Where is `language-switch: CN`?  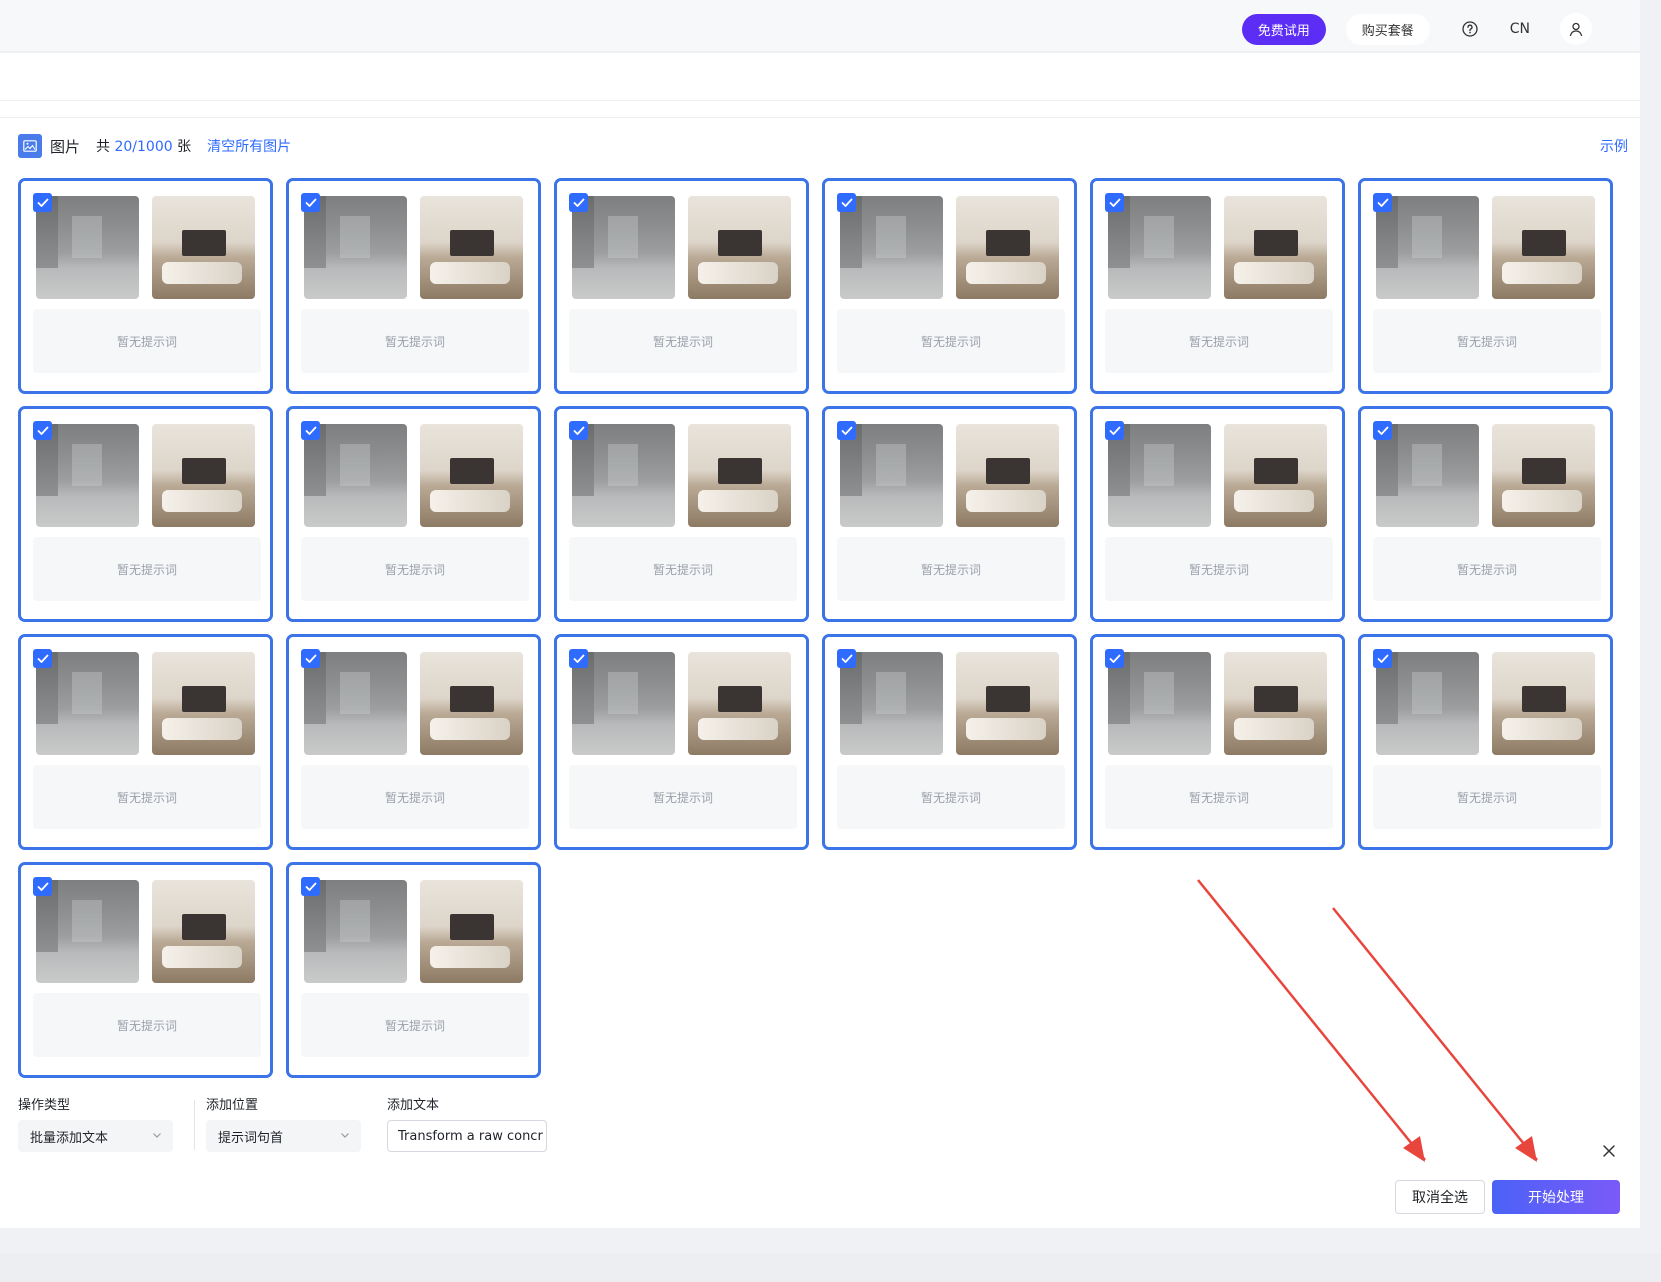 language-switch: CN is located at coordinates (1520, 29).